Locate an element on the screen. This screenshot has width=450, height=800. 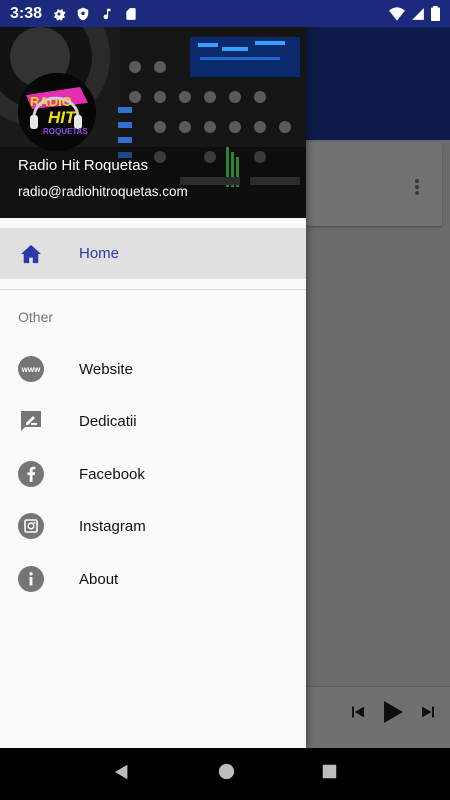
drawer-item-label: Dedicatii is located at coordinates (108, 421).